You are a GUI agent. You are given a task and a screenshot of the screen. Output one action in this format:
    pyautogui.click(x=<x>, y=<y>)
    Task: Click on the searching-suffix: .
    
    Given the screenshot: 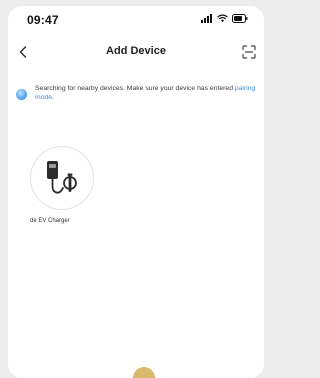 What is the action you would take?
    pyautogui.click(x=53, y=97)
    